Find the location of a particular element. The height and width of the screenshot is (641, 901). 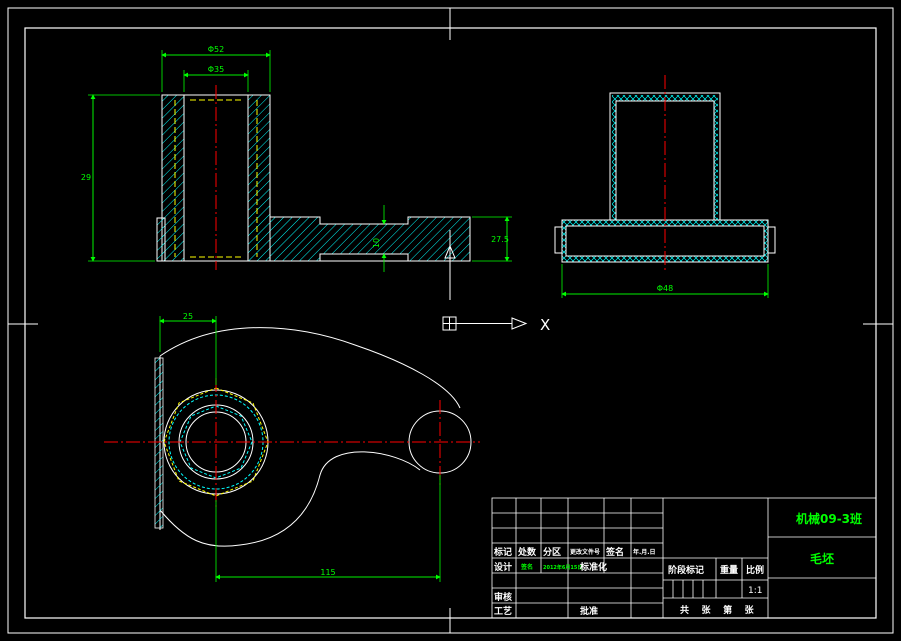

tb-design-date: 2012年6月15日 is located at coordinates (562, 567).